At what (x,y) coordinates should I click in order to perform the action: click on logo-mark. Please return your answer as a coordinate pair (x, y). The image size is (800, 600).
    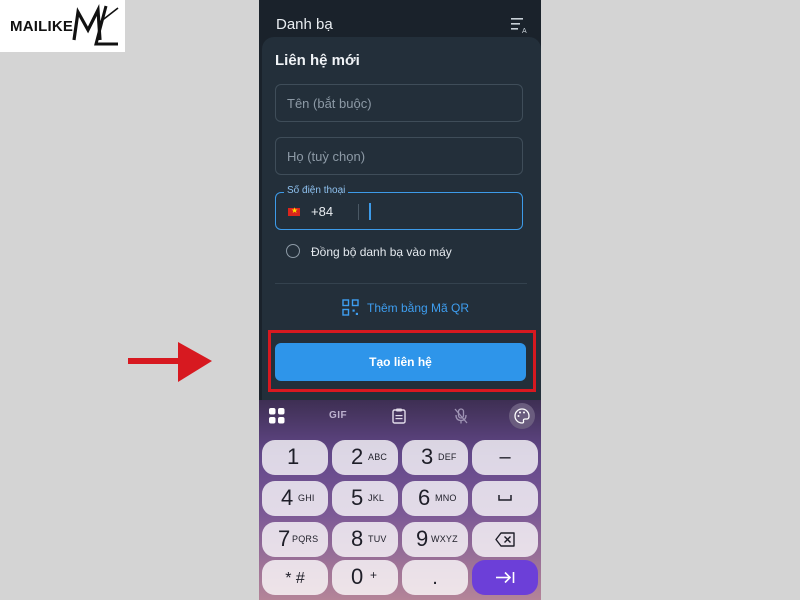
    Looking at the image, I should click on (95, 25).